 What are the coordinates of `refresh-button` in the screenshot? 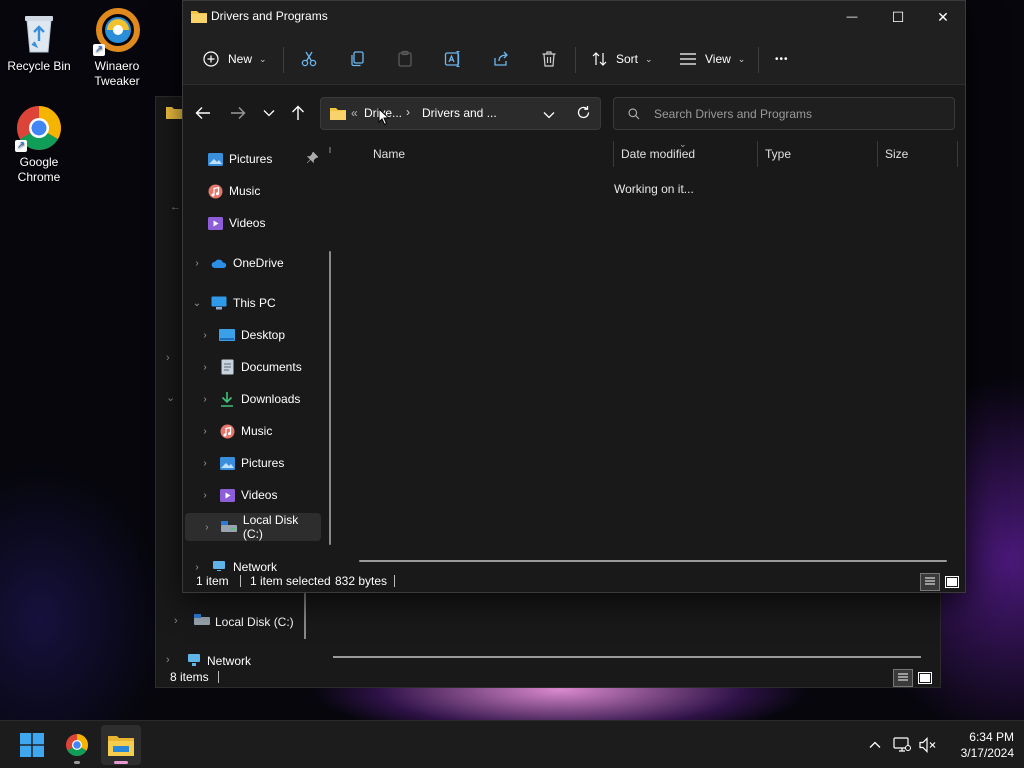 It's located at (583, 114).